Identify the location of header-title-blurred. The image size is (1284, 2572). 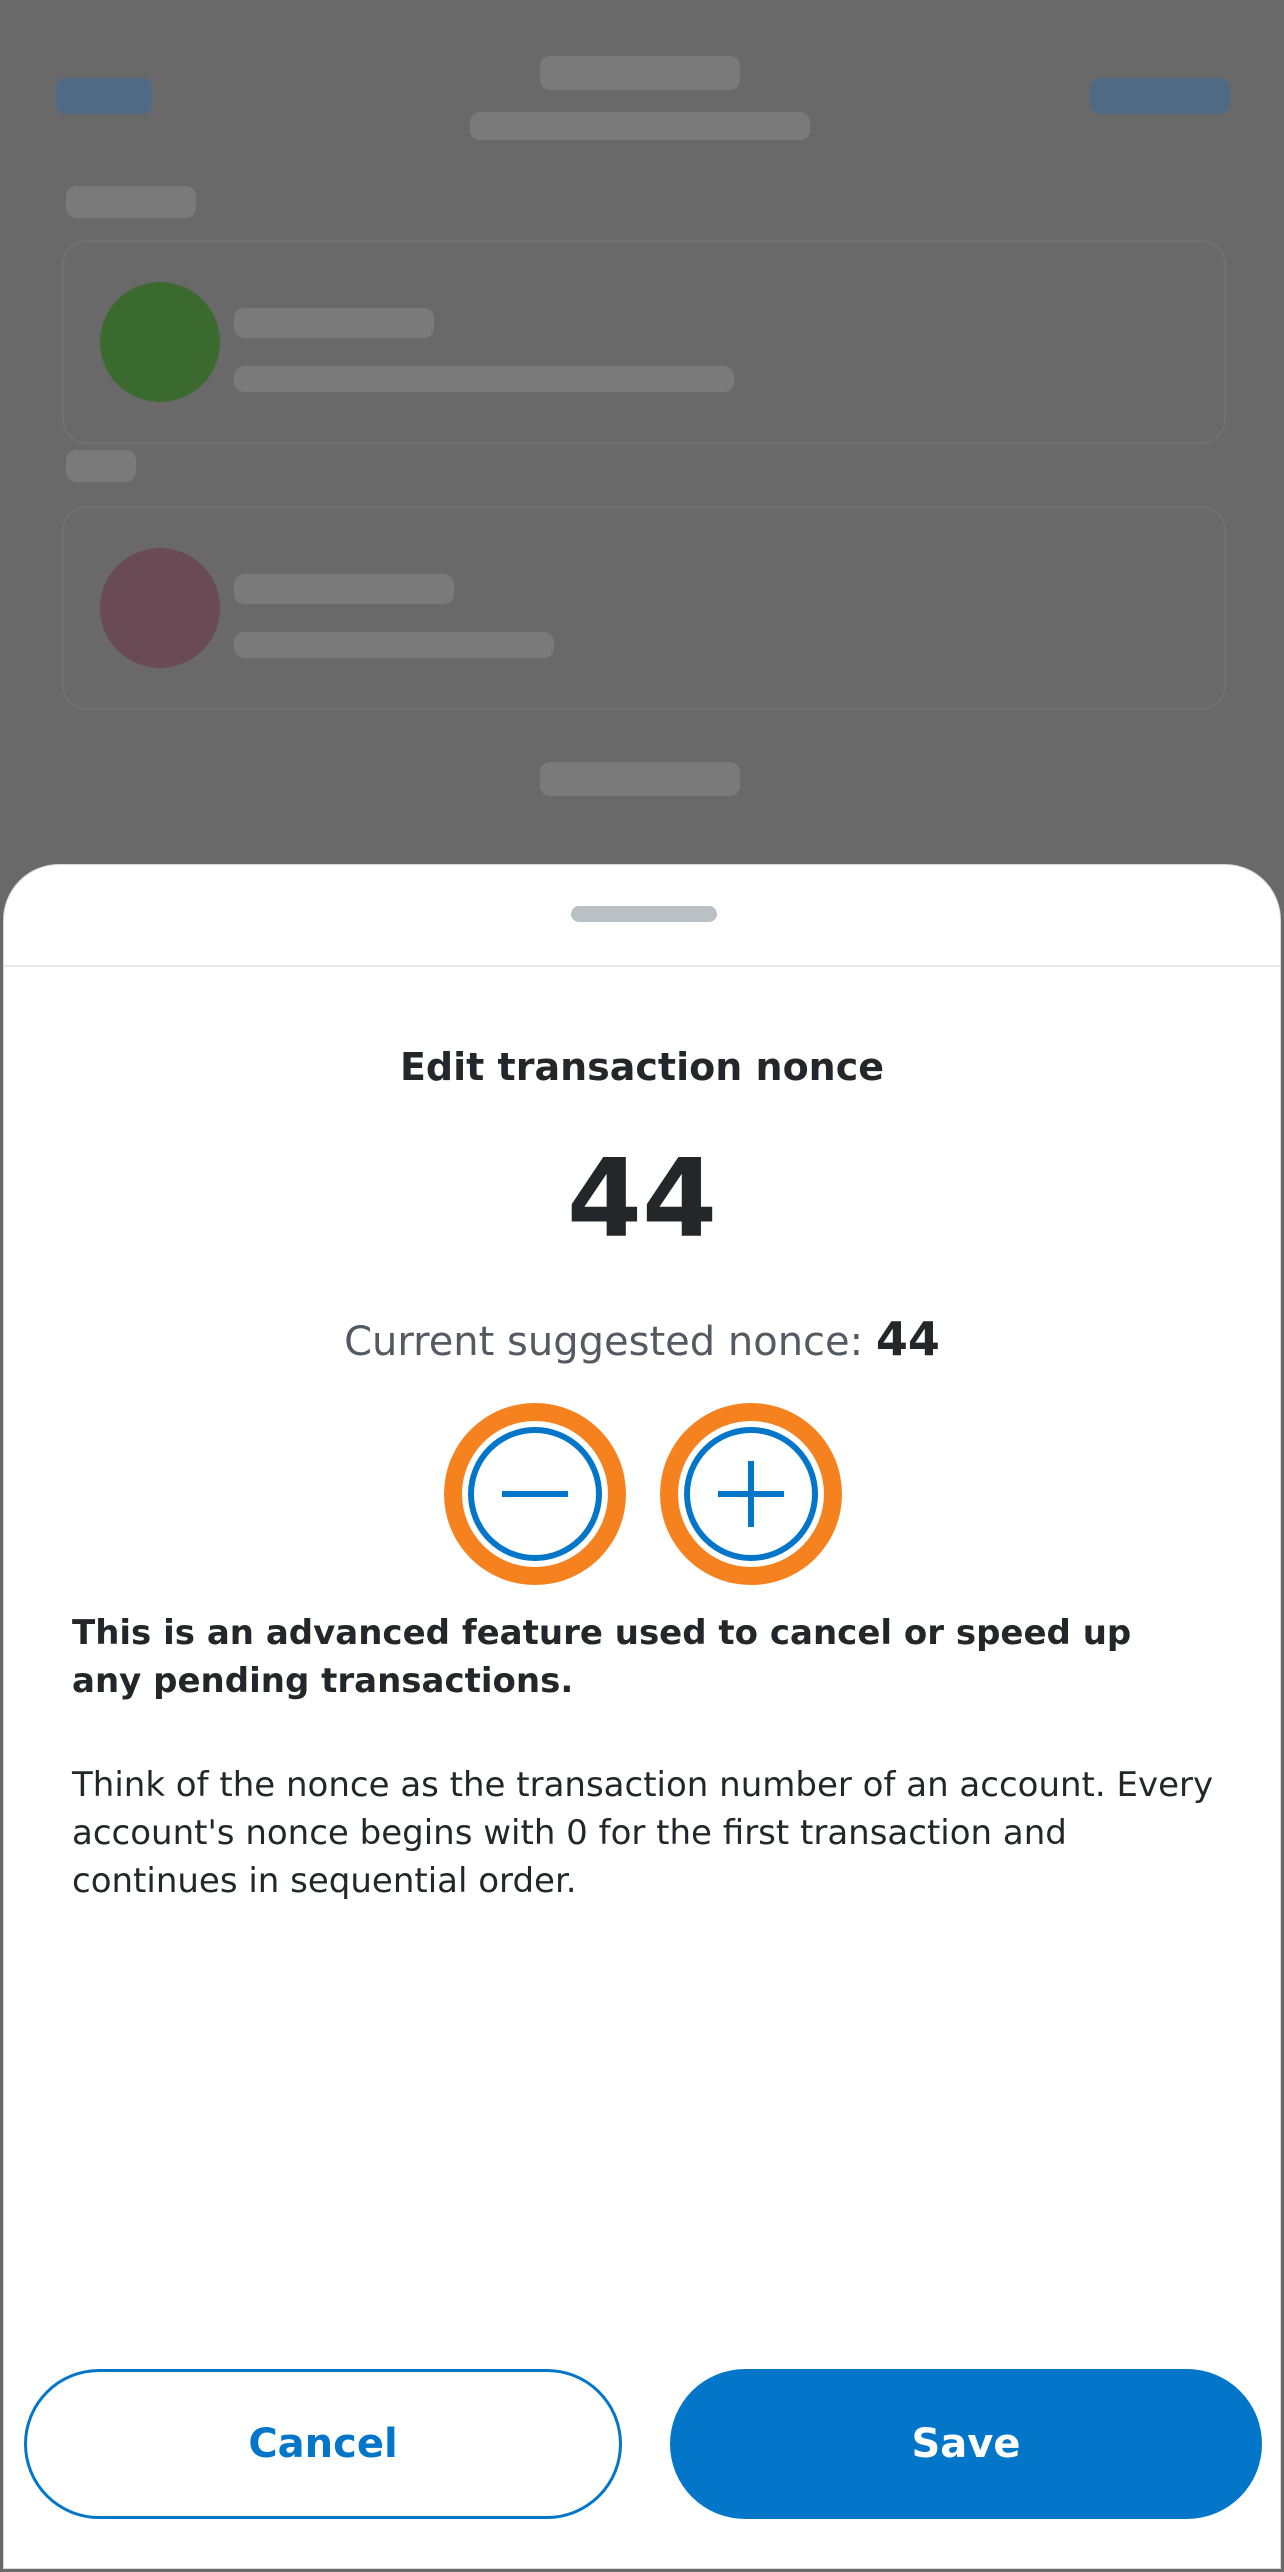
(640, 73).